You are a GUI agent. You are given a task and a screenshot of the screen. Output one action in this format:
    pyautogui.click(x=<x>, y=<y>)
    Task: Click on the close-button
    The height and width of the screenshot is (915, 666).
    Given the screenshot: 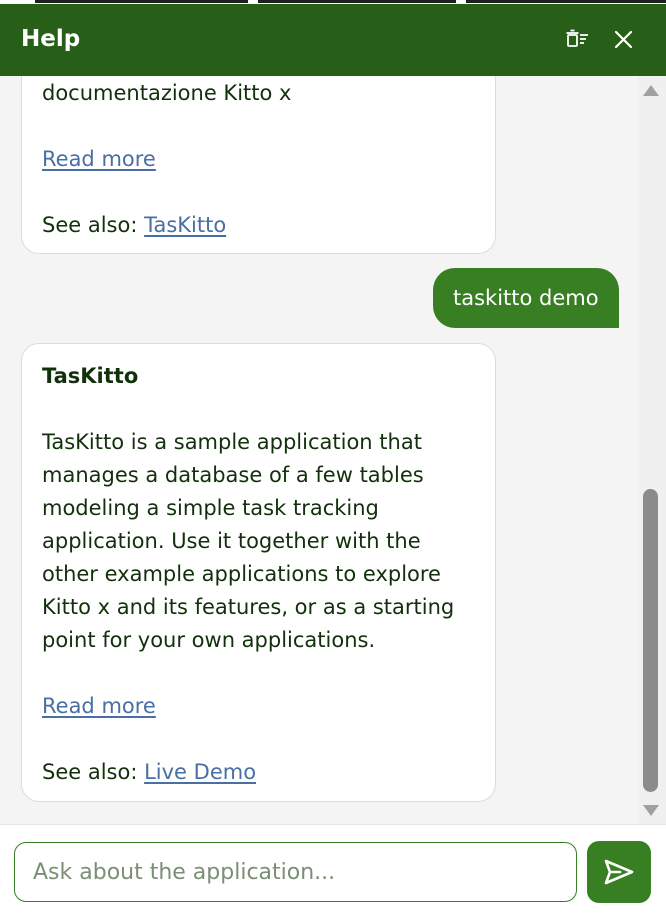 What is the action you would take?
    pyautogui.click(x=624, y=40)
    